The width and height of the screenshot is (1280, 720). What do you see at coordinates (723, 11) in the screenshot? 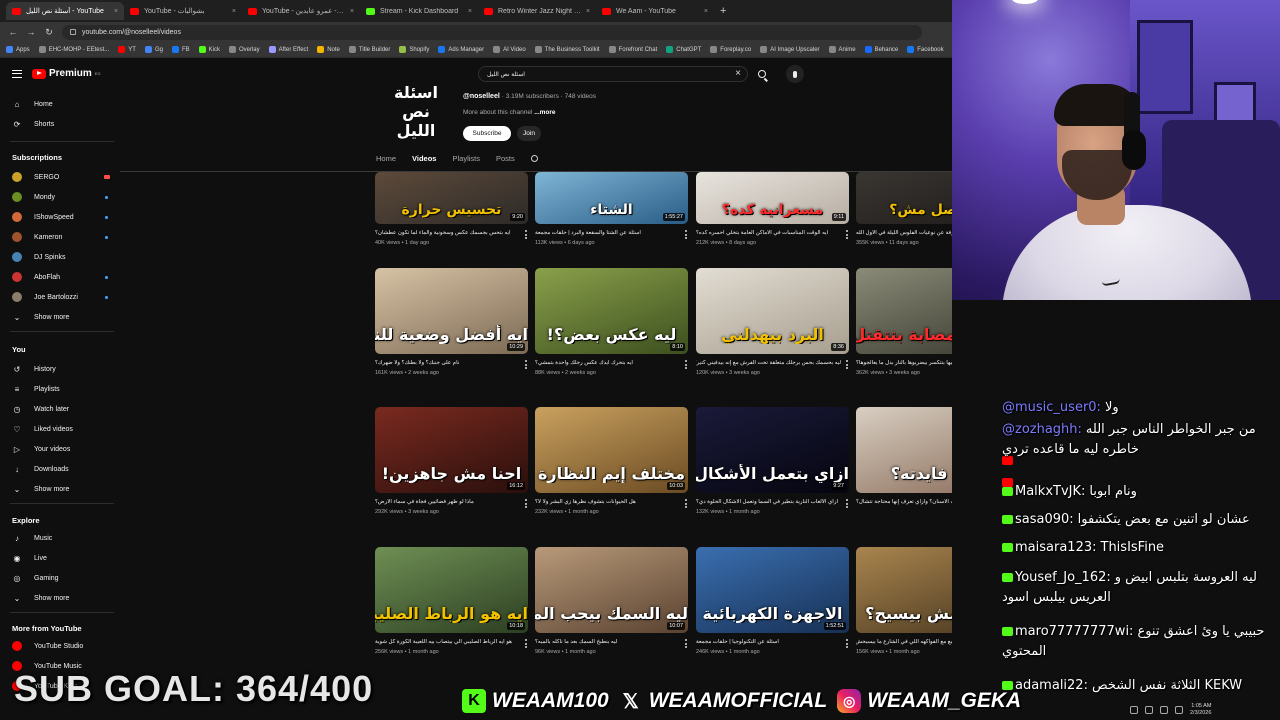
I see `new-tab-icon: +` at bounding box center [723, 11].